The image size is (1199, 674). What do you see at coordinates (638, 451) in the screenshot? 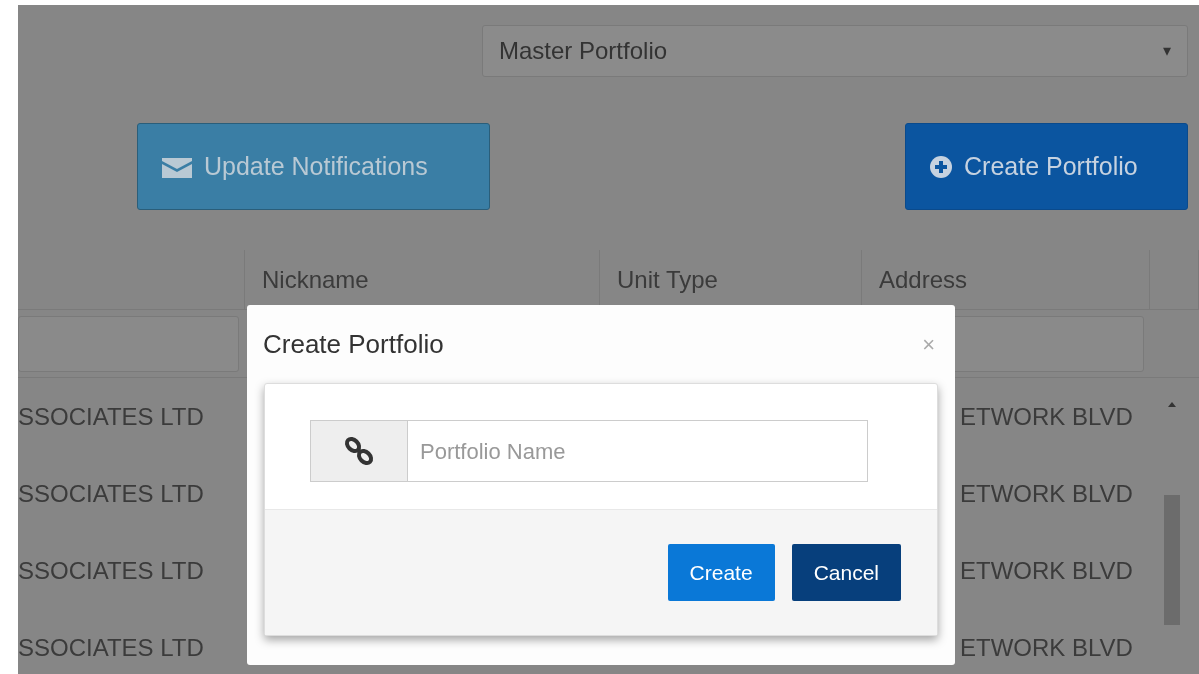
I see `portfolio-name-field: Portfolio Name` at bounding box center [638, 451].